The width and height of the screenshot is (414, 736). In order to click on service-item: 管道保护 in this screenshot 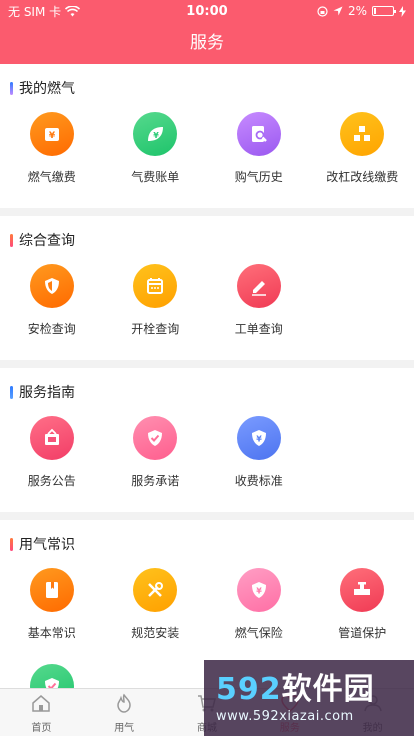, I will do `click(362, 616)`.